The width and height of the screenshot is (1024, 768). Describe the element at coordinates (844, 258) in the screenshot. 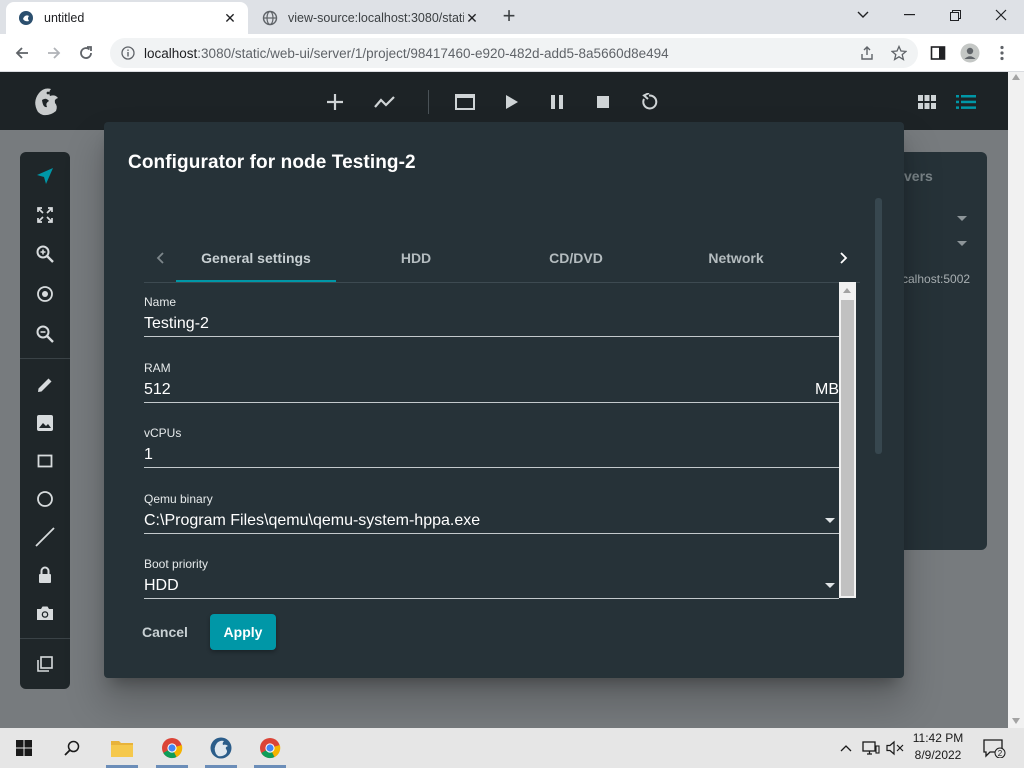

I see `chevron-right-icon` at that location.